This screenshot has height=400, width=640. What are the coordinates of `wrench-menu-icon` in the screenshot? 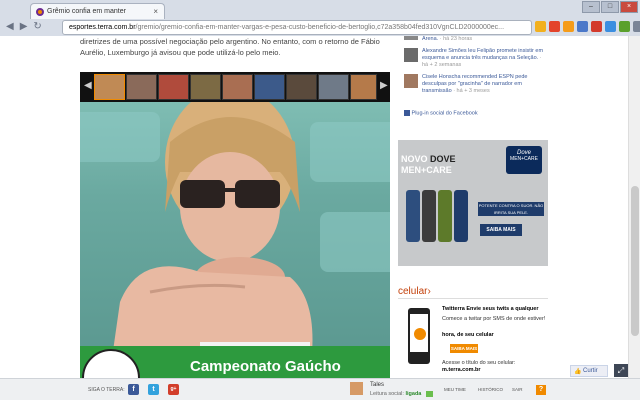 It's located at (636, 26).